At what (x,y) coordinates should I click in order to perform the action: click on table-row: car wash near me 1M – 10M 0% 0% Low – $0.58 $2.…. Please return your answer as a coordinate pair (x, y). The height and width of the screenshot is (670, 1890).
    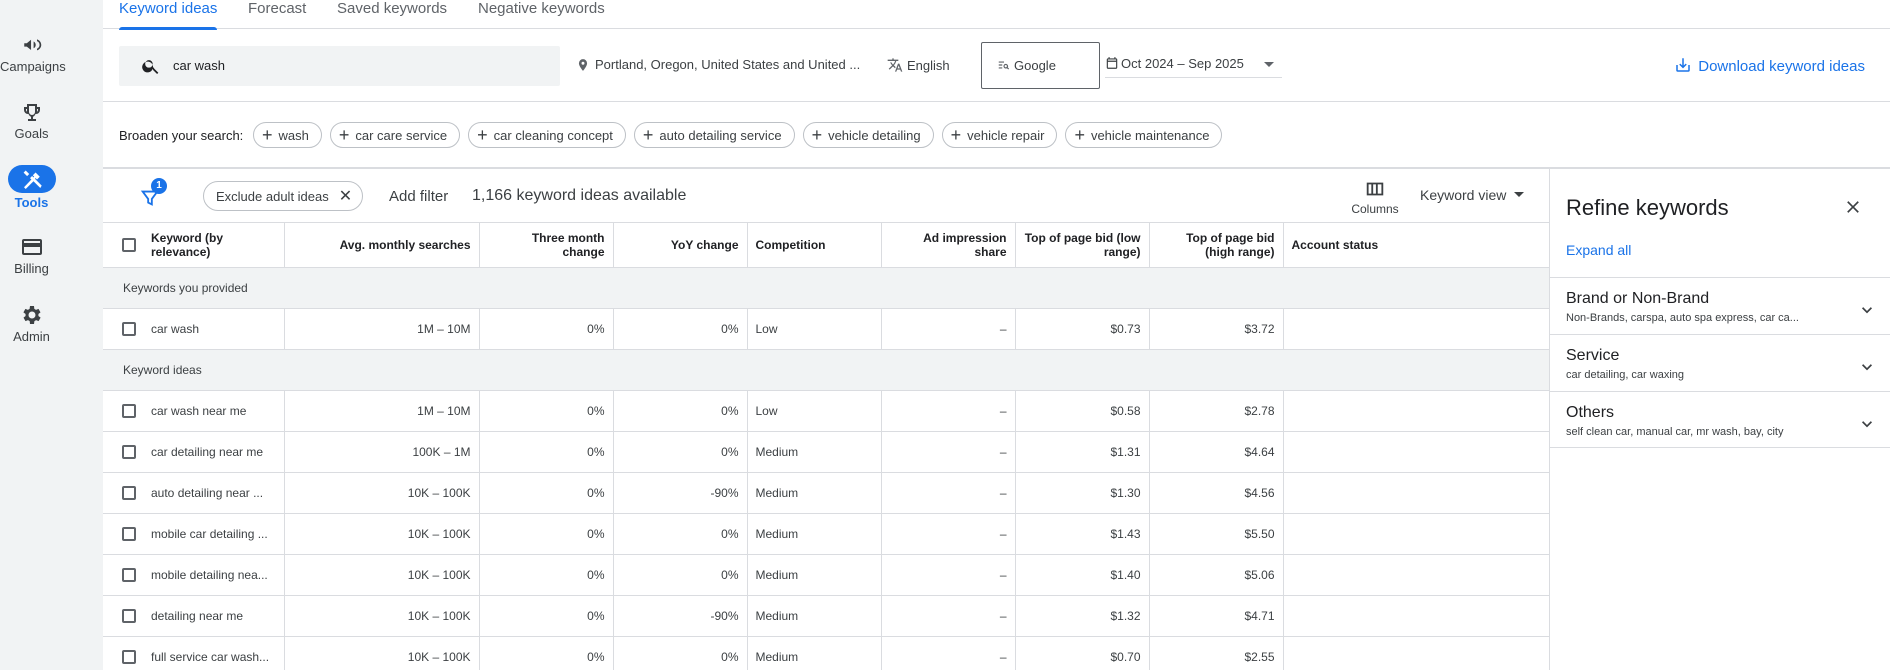
    Looking at the image, I should click on (826, 411).